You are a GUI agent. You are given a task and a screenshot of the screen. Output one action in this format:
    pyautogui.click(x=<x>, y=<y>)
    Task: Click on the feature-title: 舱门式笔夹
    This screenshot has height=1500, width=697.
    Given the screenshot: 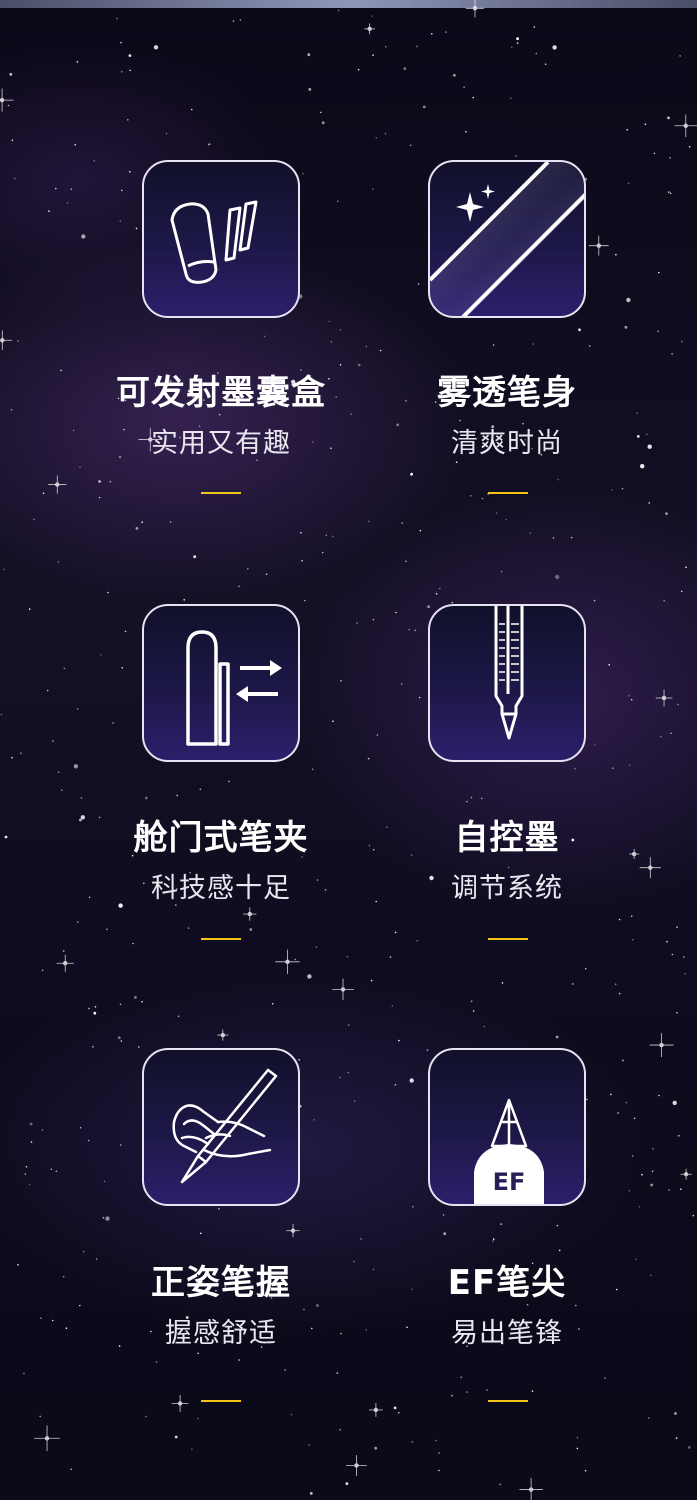 What is the action you would take?
    pyautogui.click(x=221, y=838)
    